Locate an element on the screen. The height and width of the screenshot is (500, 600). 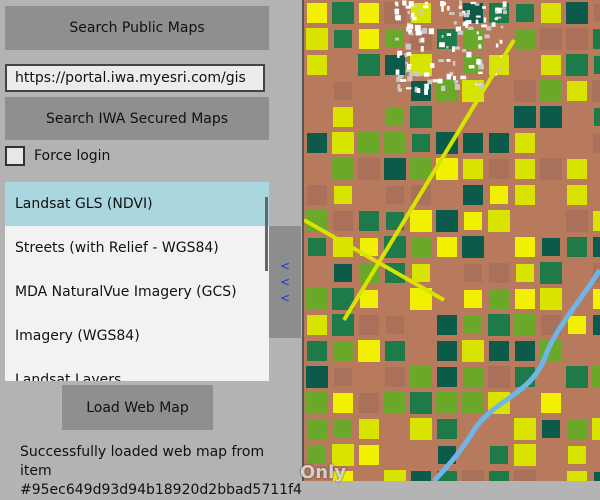
list-item: Landsat Layers is located at coordinates (137, 369).